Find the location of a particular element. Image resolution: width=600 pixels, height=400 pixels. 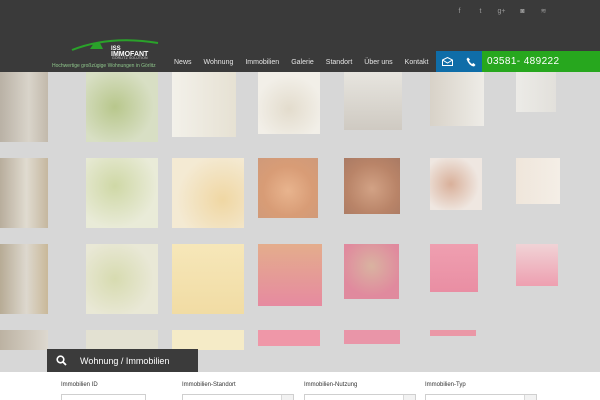

field-immobilien-nutzung: Immobilien-Nutzung is located at coordinates (360, 391).